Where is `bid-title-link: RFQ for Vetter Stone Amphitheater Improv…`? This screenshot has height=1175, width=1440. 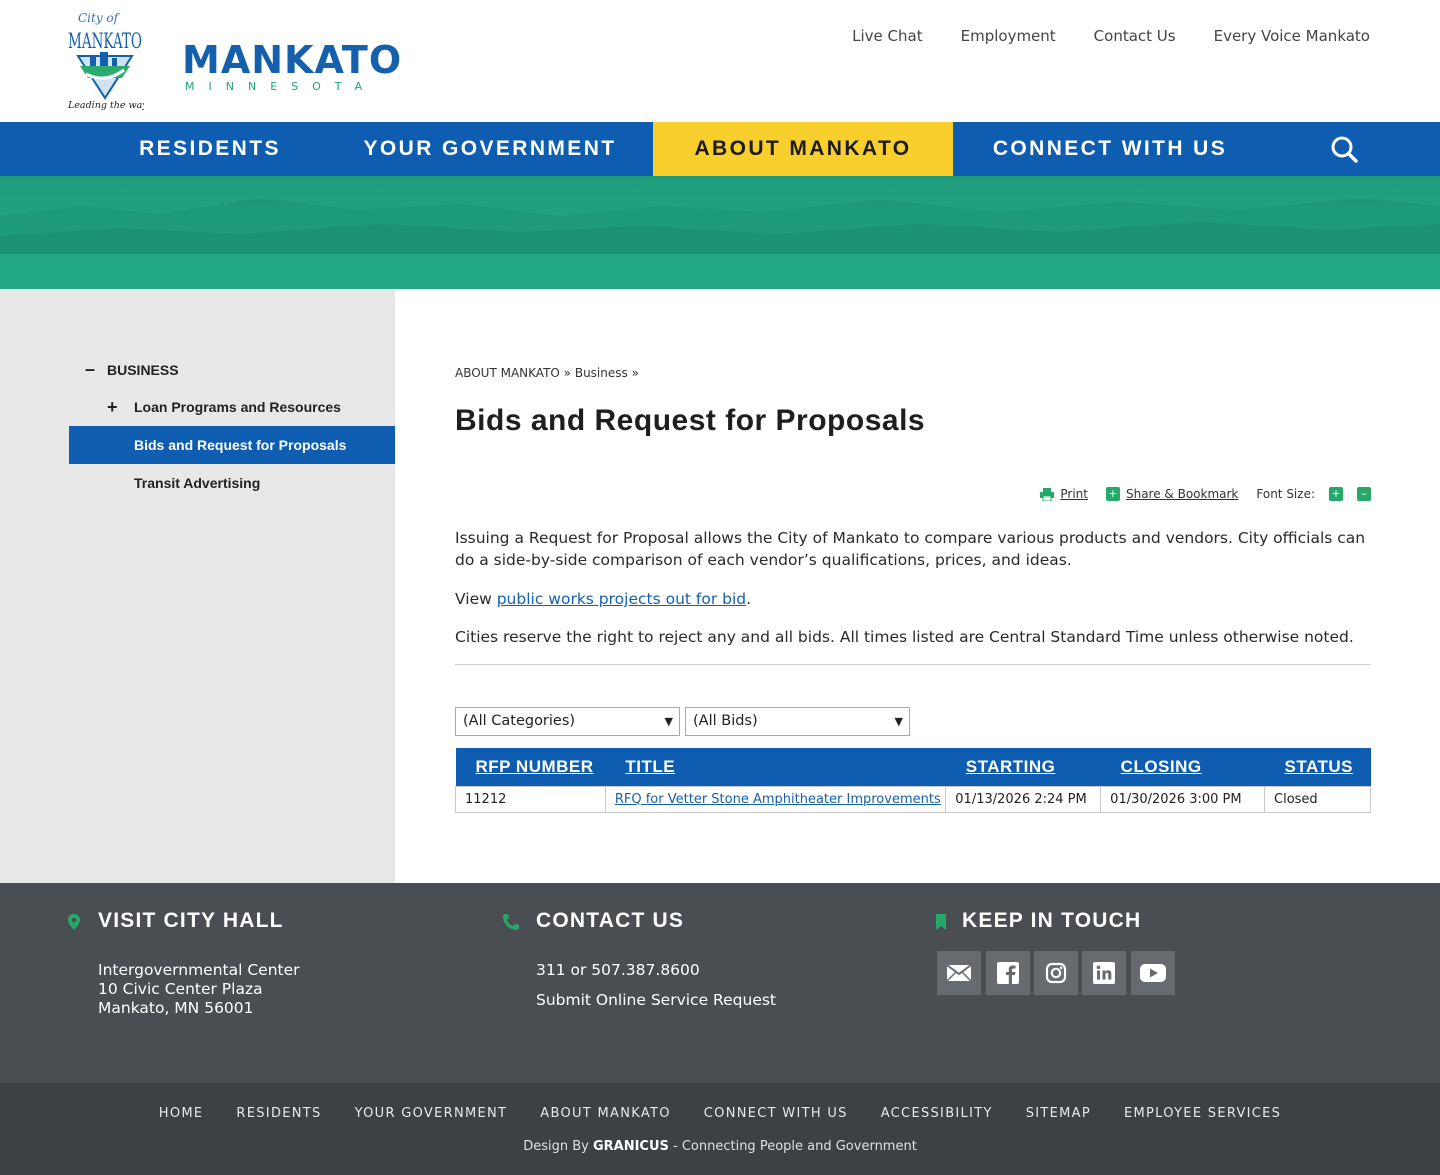 bid-title-link: RFQ for Vetter Stone Amphitheater Improv… is located at coordinates (778, 799).